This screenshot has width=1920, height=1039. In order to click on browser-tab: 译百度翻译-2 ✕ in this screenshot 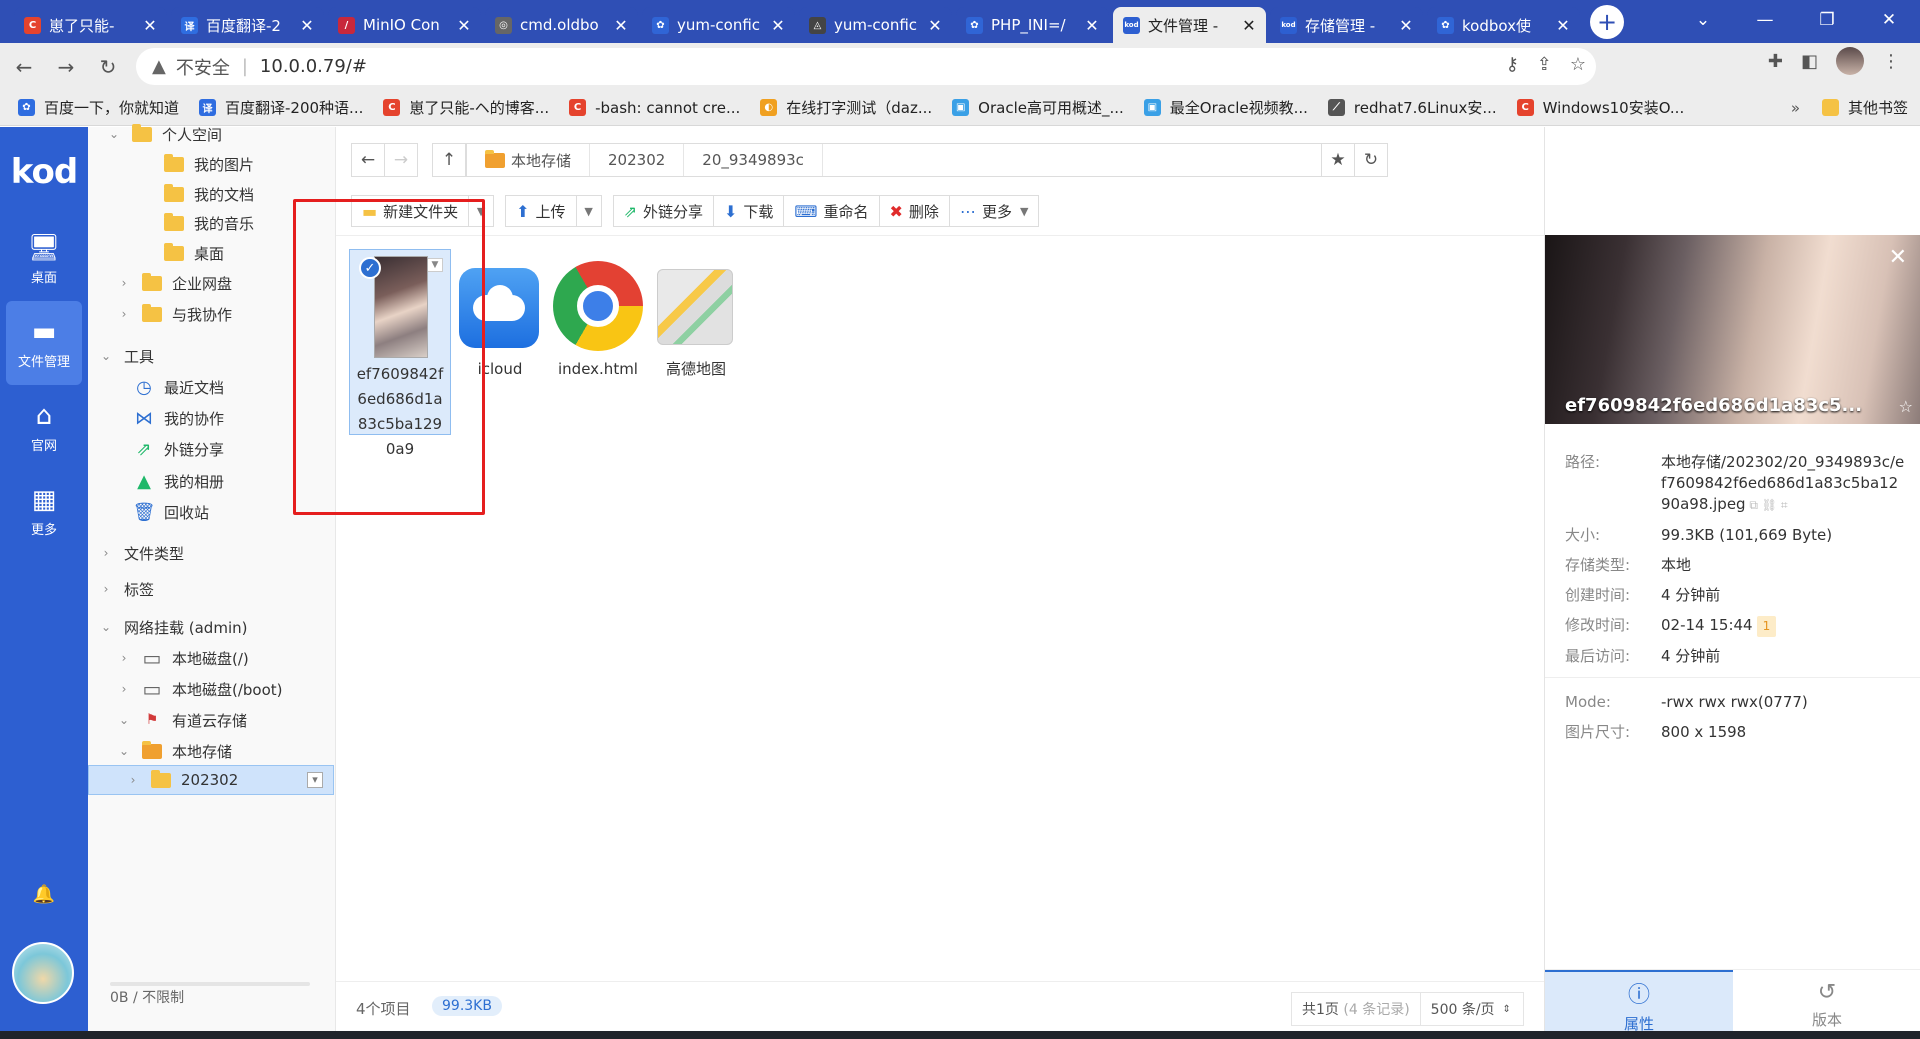, I will do `click(247, 25)`.